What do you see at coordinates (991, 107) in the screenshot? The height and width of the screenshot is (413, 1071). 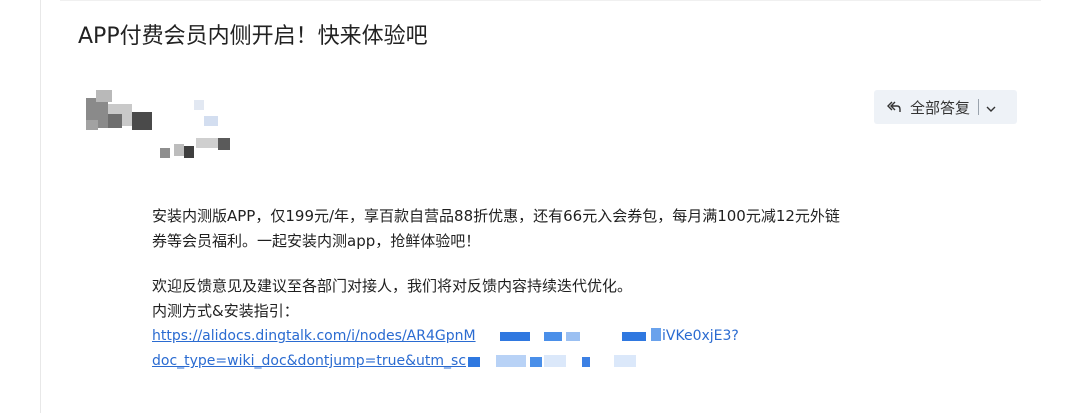 I see `chevron-down-icon` at bounding box center [991, 107].